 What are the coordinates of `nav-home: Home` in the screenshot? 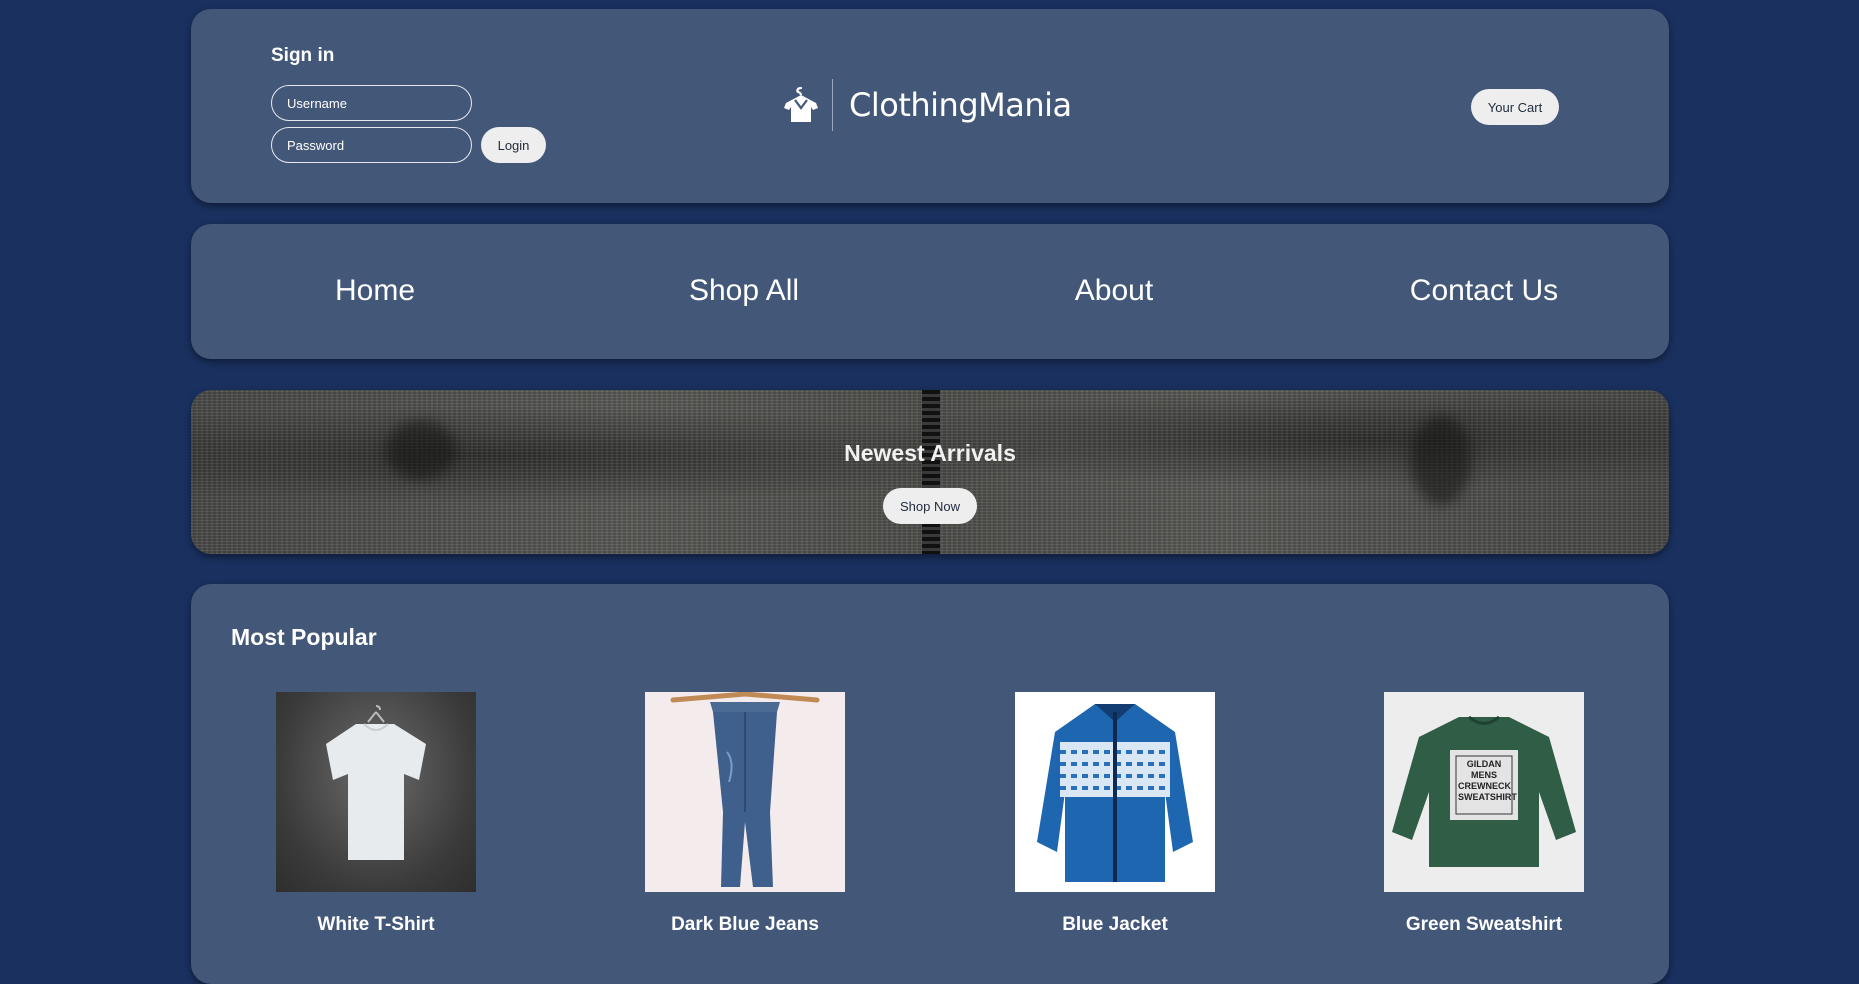 It's located at (375, 291).